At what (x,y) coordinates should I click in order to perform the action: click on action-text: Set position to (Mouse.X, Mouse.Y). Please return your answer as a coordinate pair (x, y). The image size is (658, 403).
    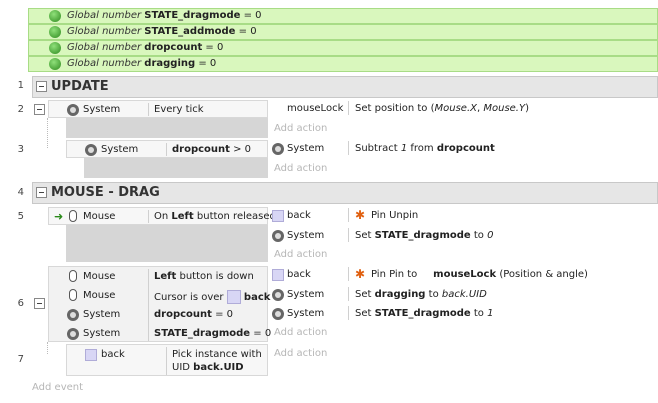
    Looking at the image, I should click on (442, 108).